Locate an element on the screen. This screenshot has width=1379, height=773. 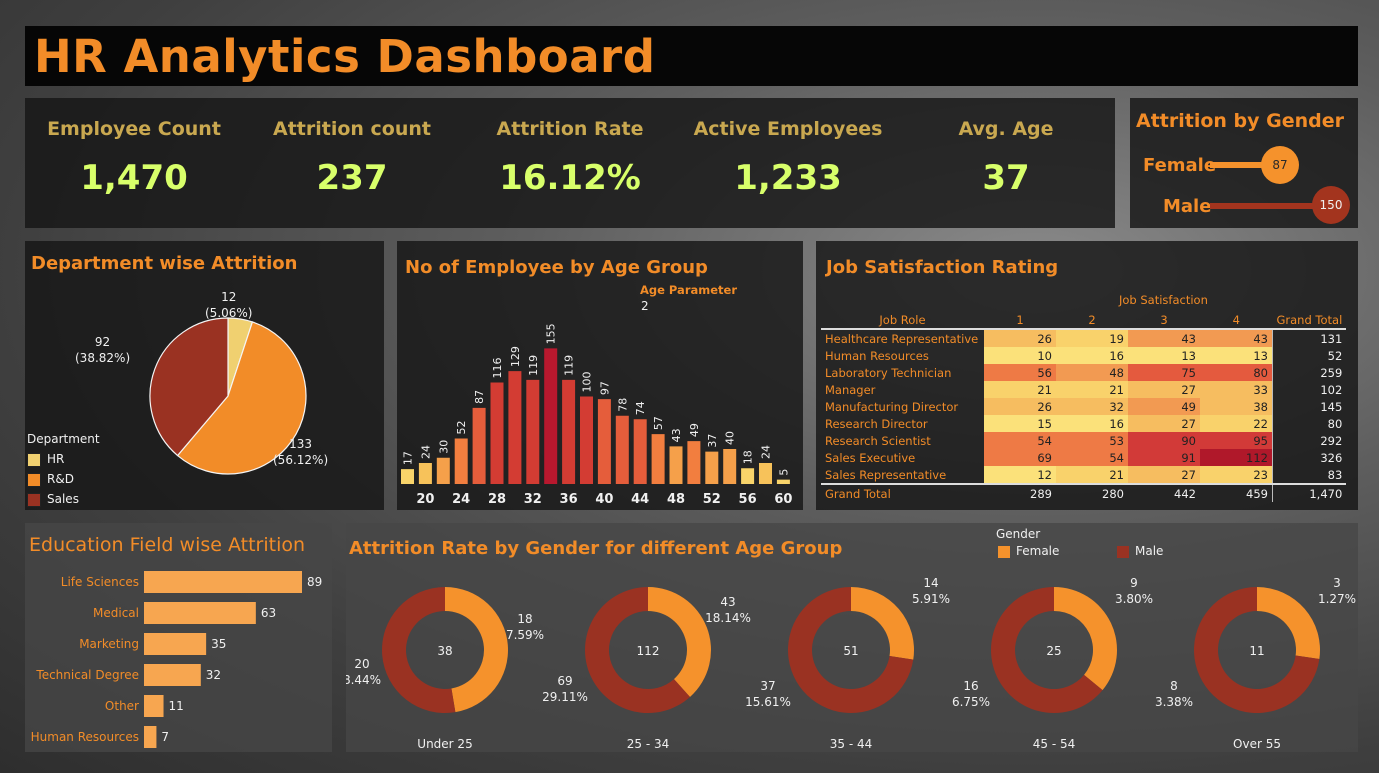
job-role-cell: Sales Representative is located at coordinates (886, 474).